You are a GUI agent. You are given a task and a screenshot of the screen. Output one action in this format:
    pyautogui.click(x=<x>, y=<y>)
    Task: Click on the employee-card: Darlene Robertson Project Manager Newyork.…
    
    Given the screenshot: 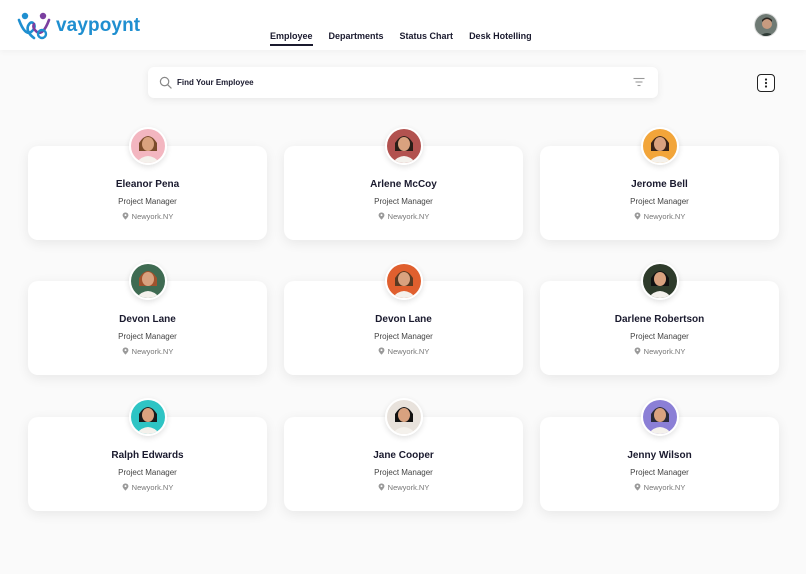 What is the action you would take?
    pyautogui.click(x=659, y=318)
    